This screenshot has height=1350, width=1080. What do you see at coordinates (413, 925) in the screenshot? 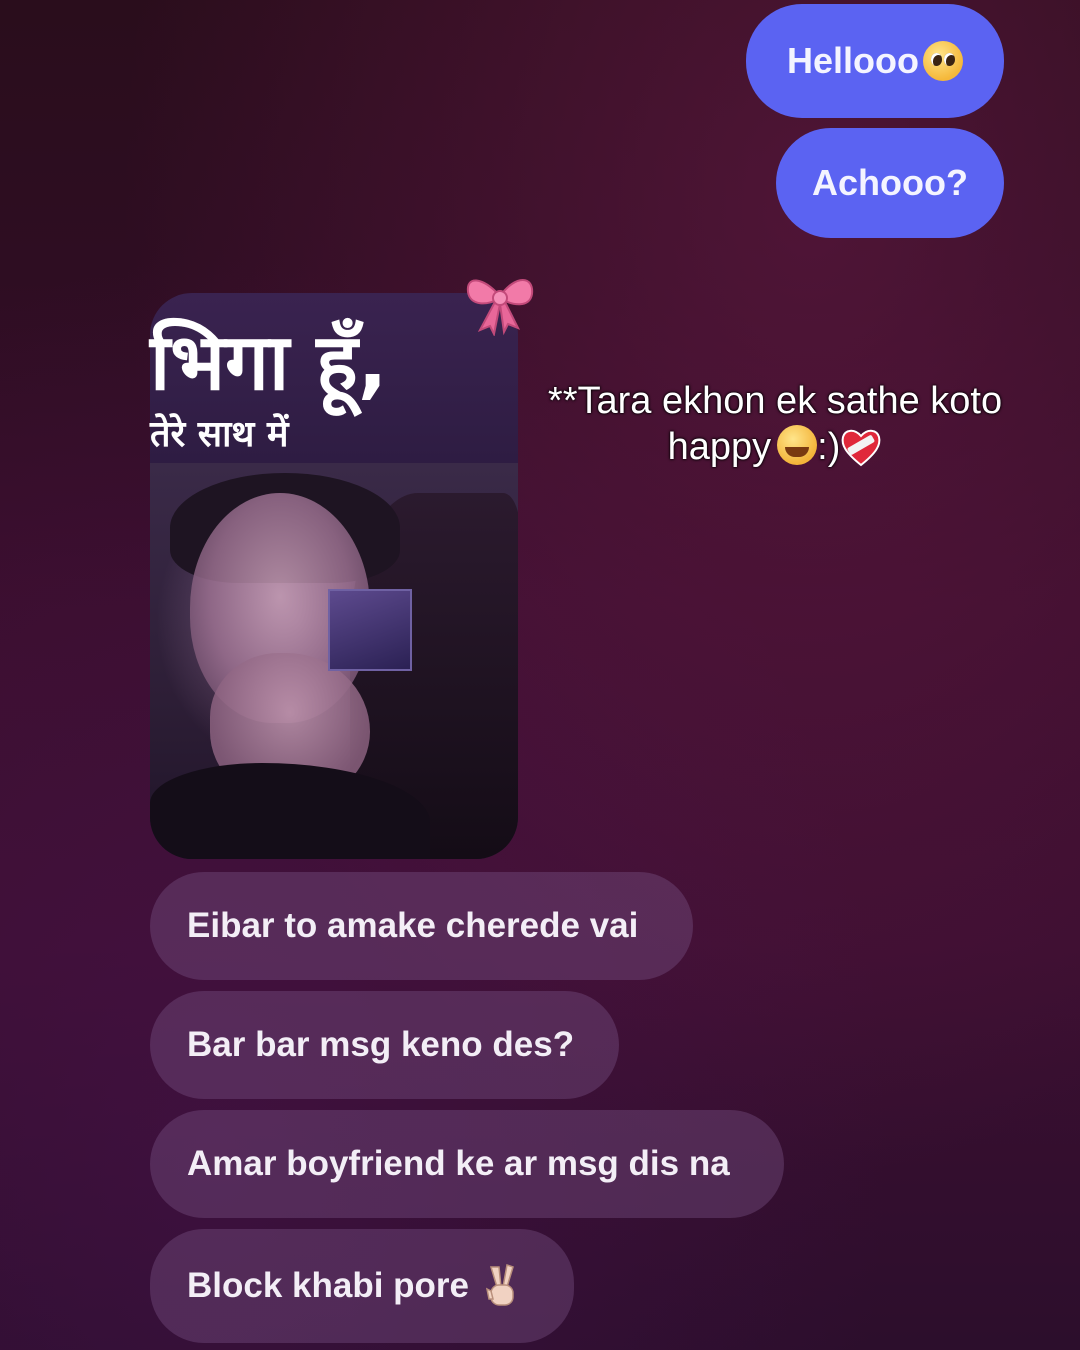
I see `received-message-text: Eibar to amake cherede vai` at bounding box center [413, 925].